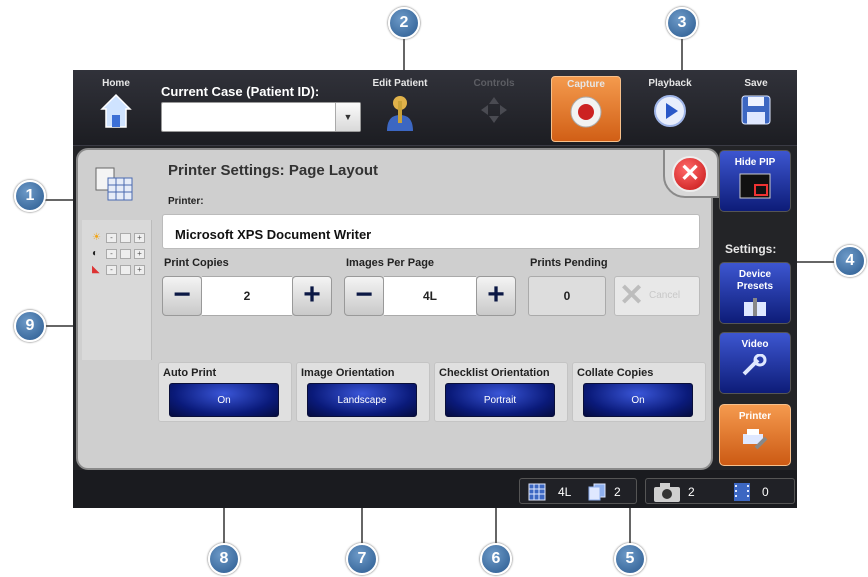  I want to click on contrast-icon: ◐, so click(95, 253).